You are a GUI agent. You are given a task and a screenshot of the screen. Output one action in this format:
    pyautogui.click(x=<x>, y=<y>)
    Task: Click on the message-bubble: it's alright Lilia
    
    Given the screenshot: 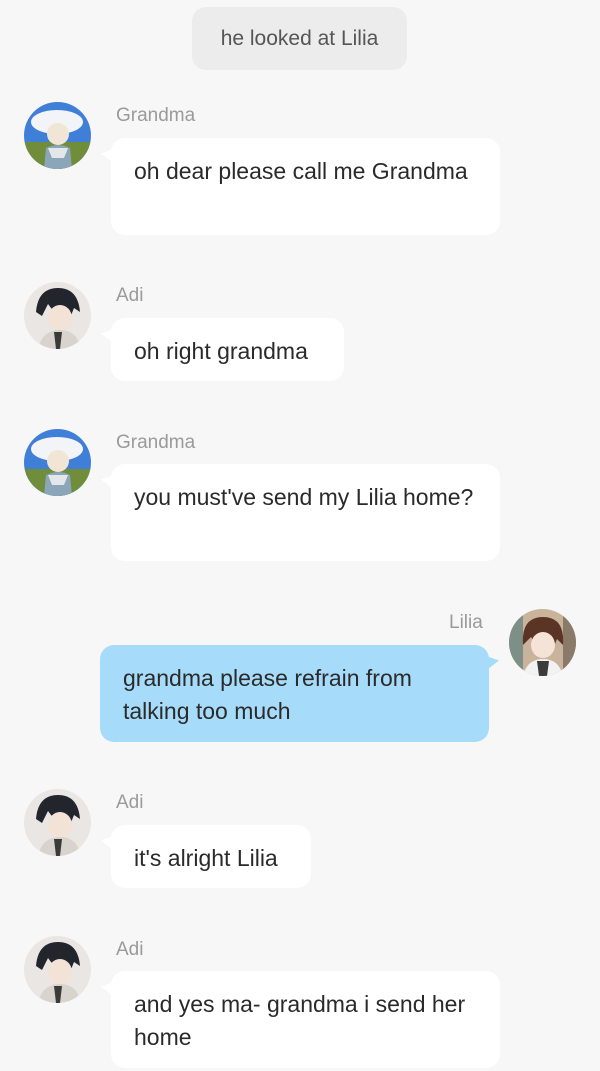 What is the action you would take?
    pyautogui.click(x=211, y=856)
    